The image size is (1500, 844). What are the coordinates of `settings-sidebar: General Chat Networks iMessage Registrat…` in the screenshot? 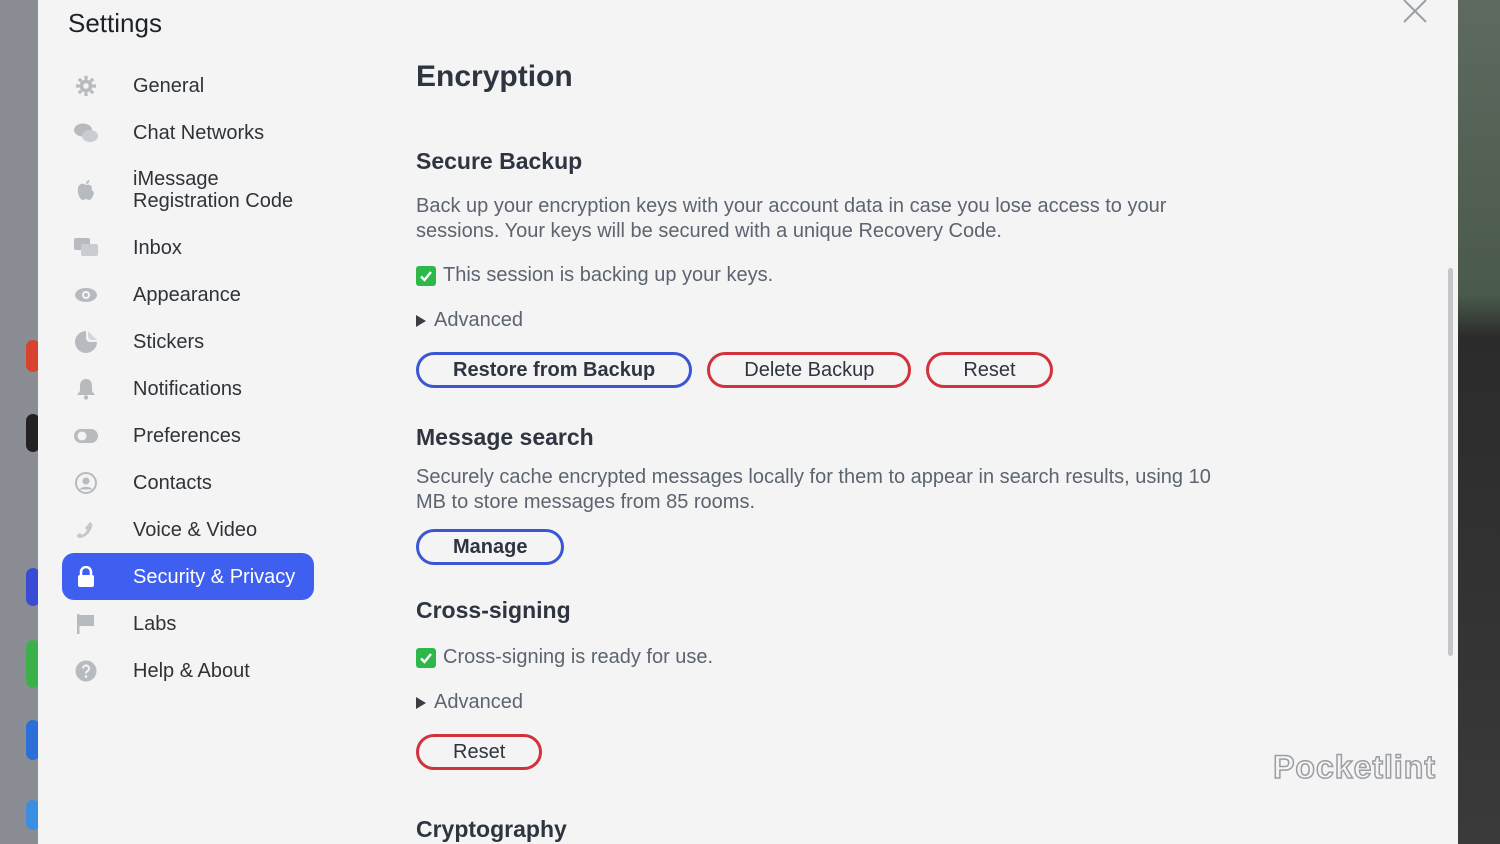 It's located at (188, 378).